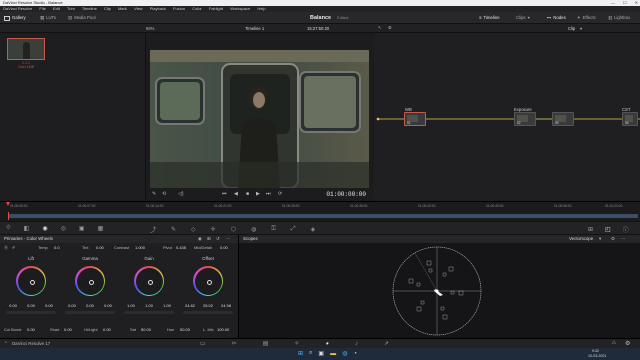 This screenshot has width=640, height=360. Describe the element at coordinates (8, 228) in the screenshot. I see `camera-raw-icon: ⟐` at that location.